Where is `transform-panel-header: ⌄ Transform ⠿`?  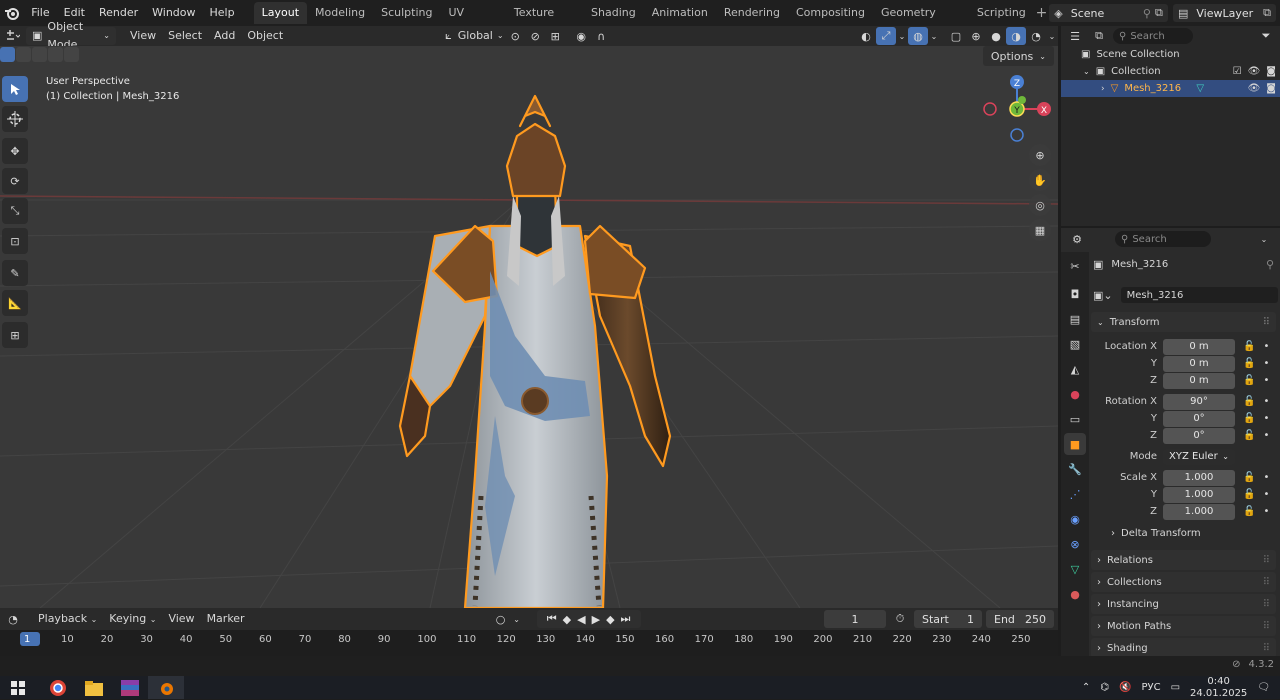 transform-panel-header: ⌄ Transform ⠿ is located at coordinates (1183, 322).